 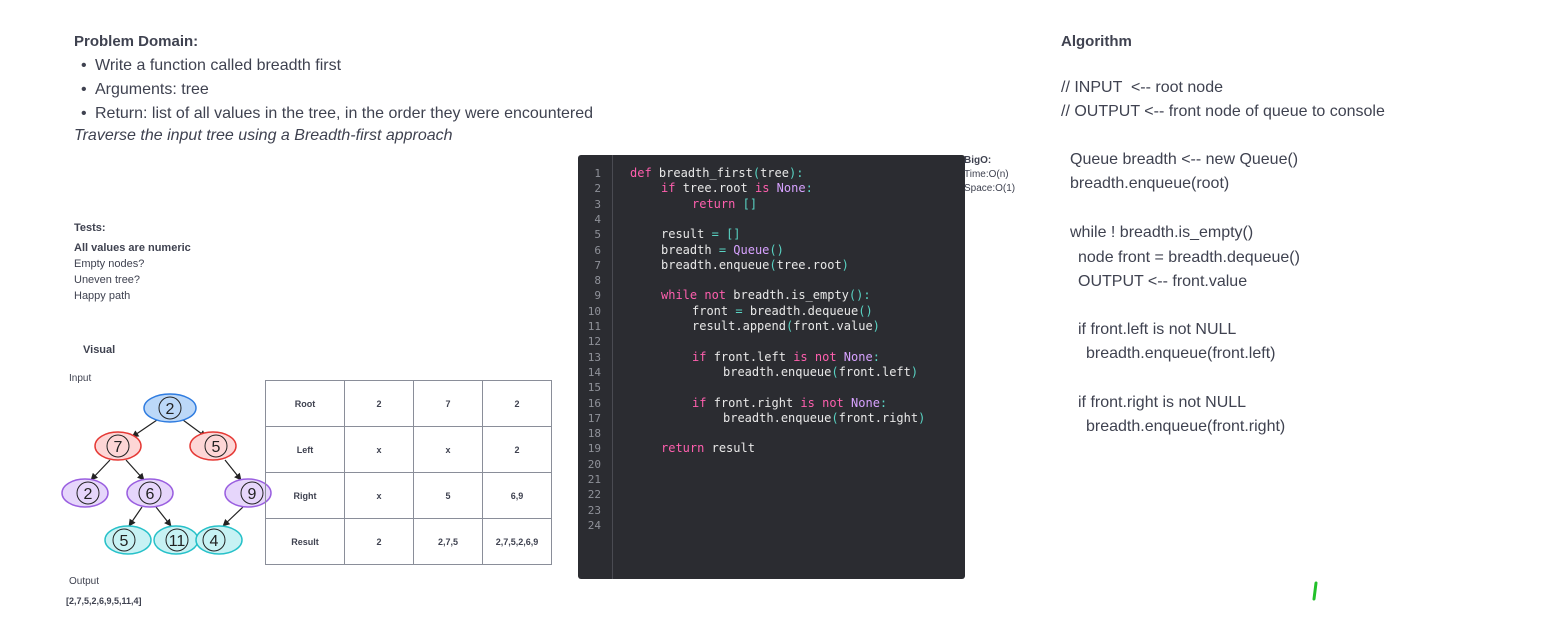 I want to click on line-number: 7, so click(x=597, y=265).